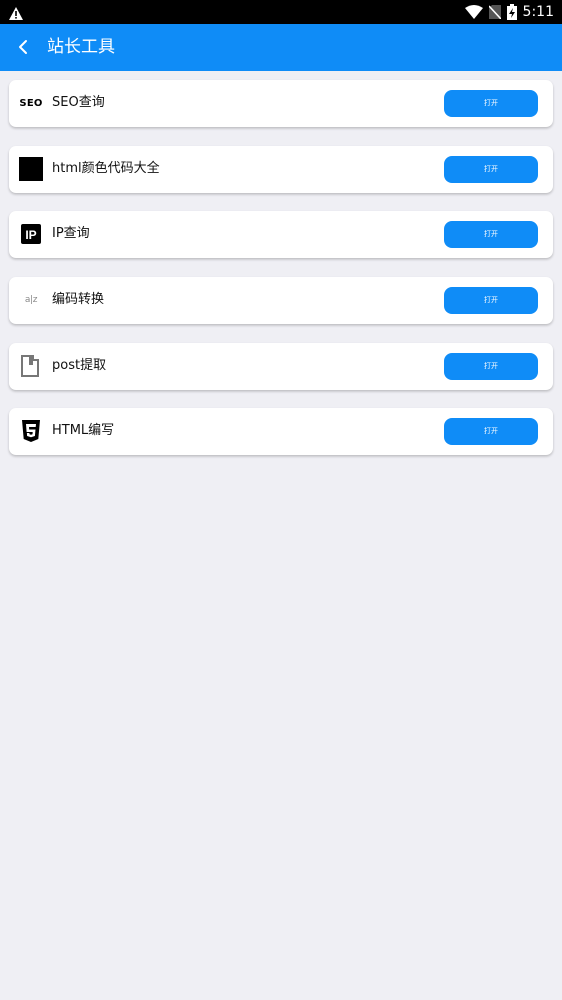 The height and width of the screenshot is (1000, 562). Describe the element at coordinates (31, 366) in the screenshot. I see `clipboard-icon` at that location.